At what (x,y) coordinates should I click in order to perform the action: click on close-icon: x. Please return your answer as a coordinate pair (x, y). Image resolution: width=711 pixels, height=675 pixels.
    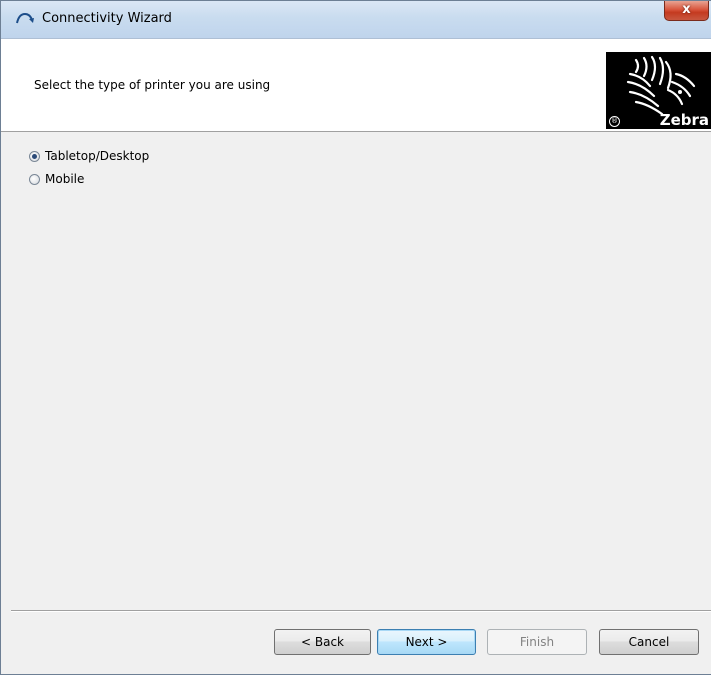
    Looking at the image, I should click on (686, 9).